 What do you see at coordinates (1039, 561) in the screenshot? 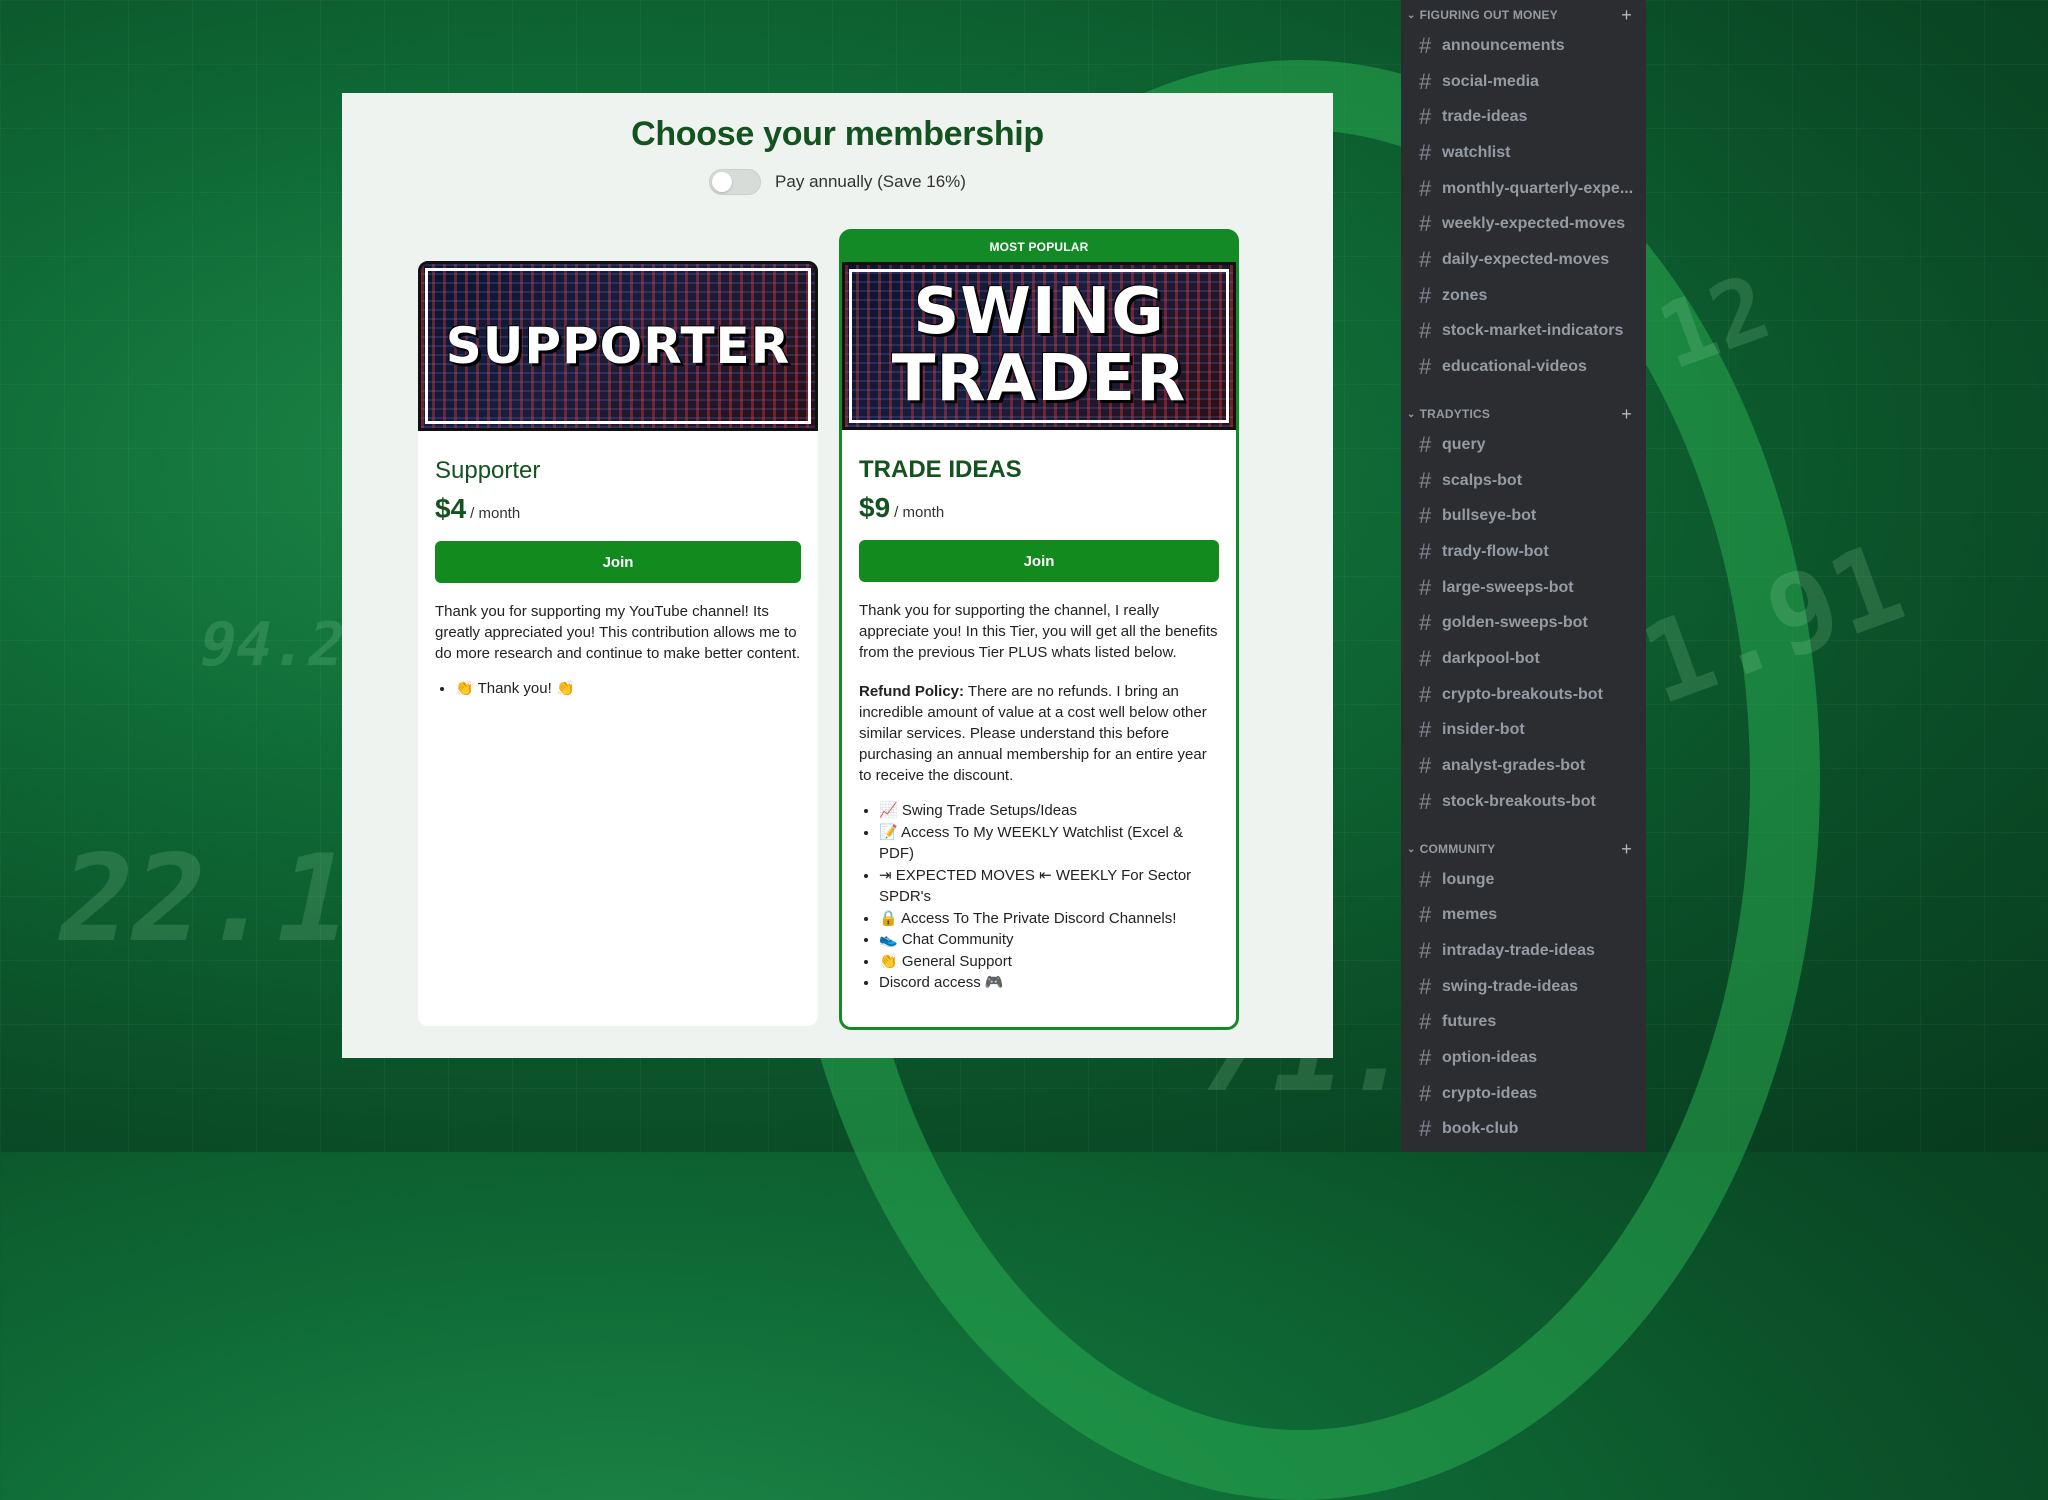
I see `join-trade-ideas-button: Join` at bounding box center [1039, 561].